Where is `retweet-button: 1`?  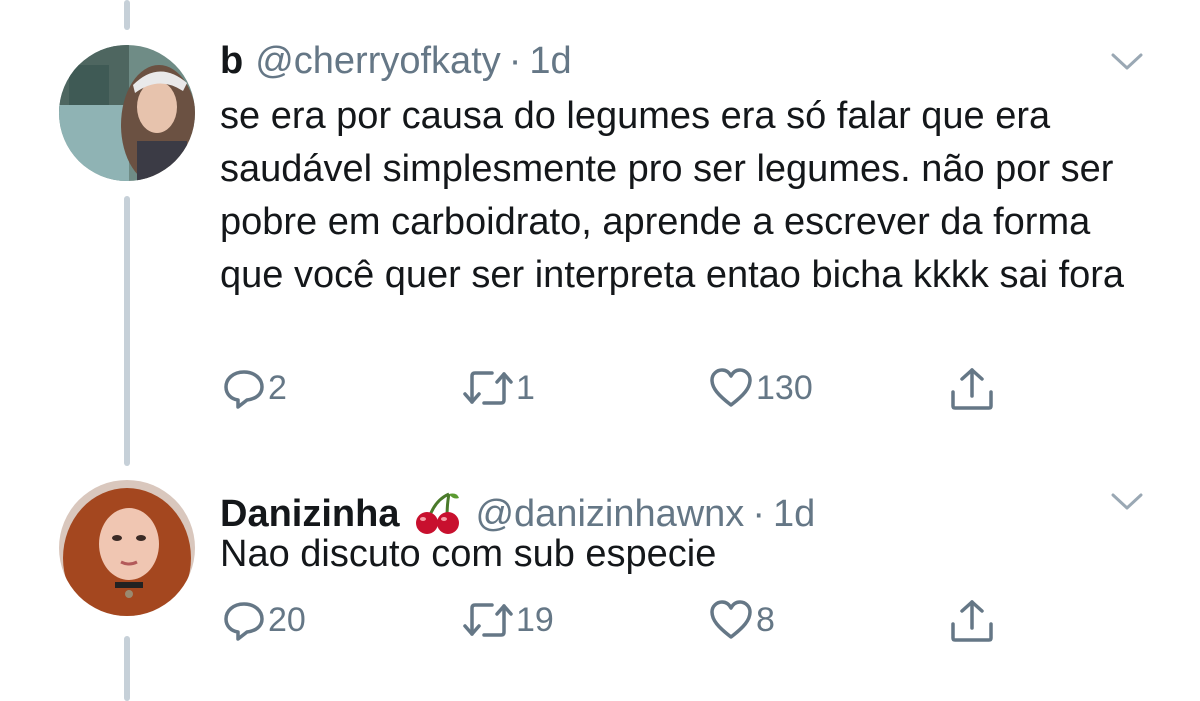
retweet-button: 1 is located at coordinates (497, 388).